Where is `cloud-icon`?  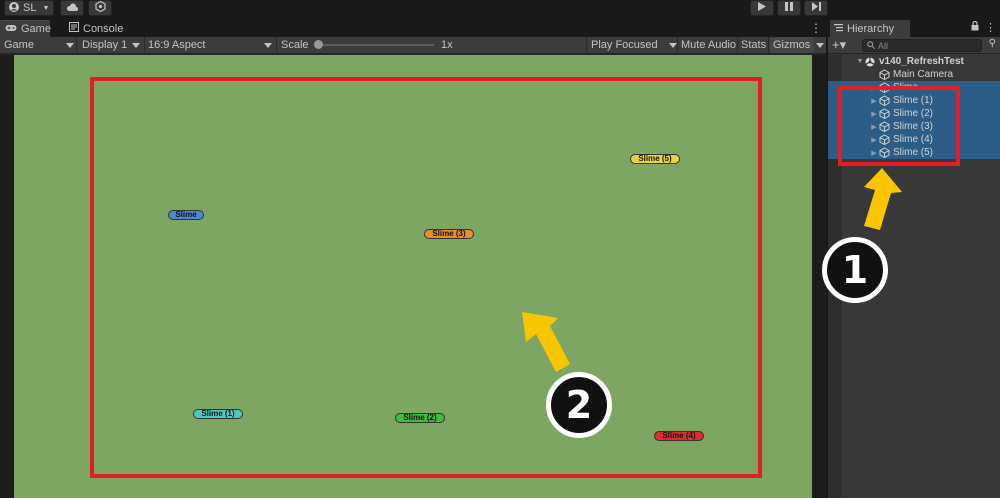
cloud-icon is located at coordinates (72, 8).